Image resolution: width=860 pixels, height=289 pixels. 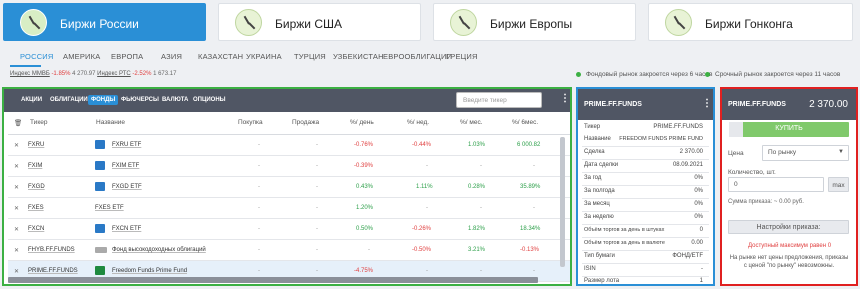 I want to click on vertical-scrollbar, so click(x=562, y=202).